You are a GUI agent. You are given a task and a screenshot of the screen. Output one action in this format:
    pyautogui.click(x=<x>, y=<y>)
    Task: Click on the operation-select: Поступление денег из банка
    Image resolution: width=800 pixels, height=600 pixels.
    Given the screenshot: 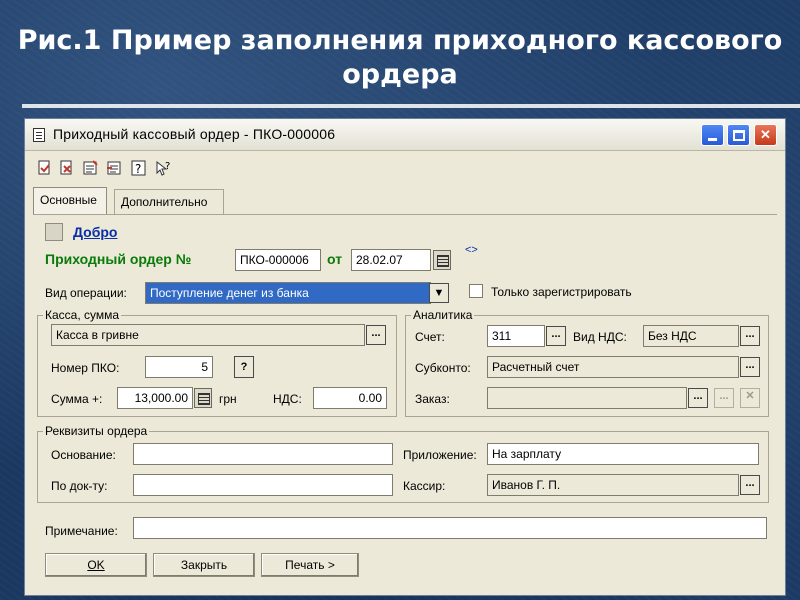 What is the action you would take?
    pyautogui.click(x=288, y=293)
    